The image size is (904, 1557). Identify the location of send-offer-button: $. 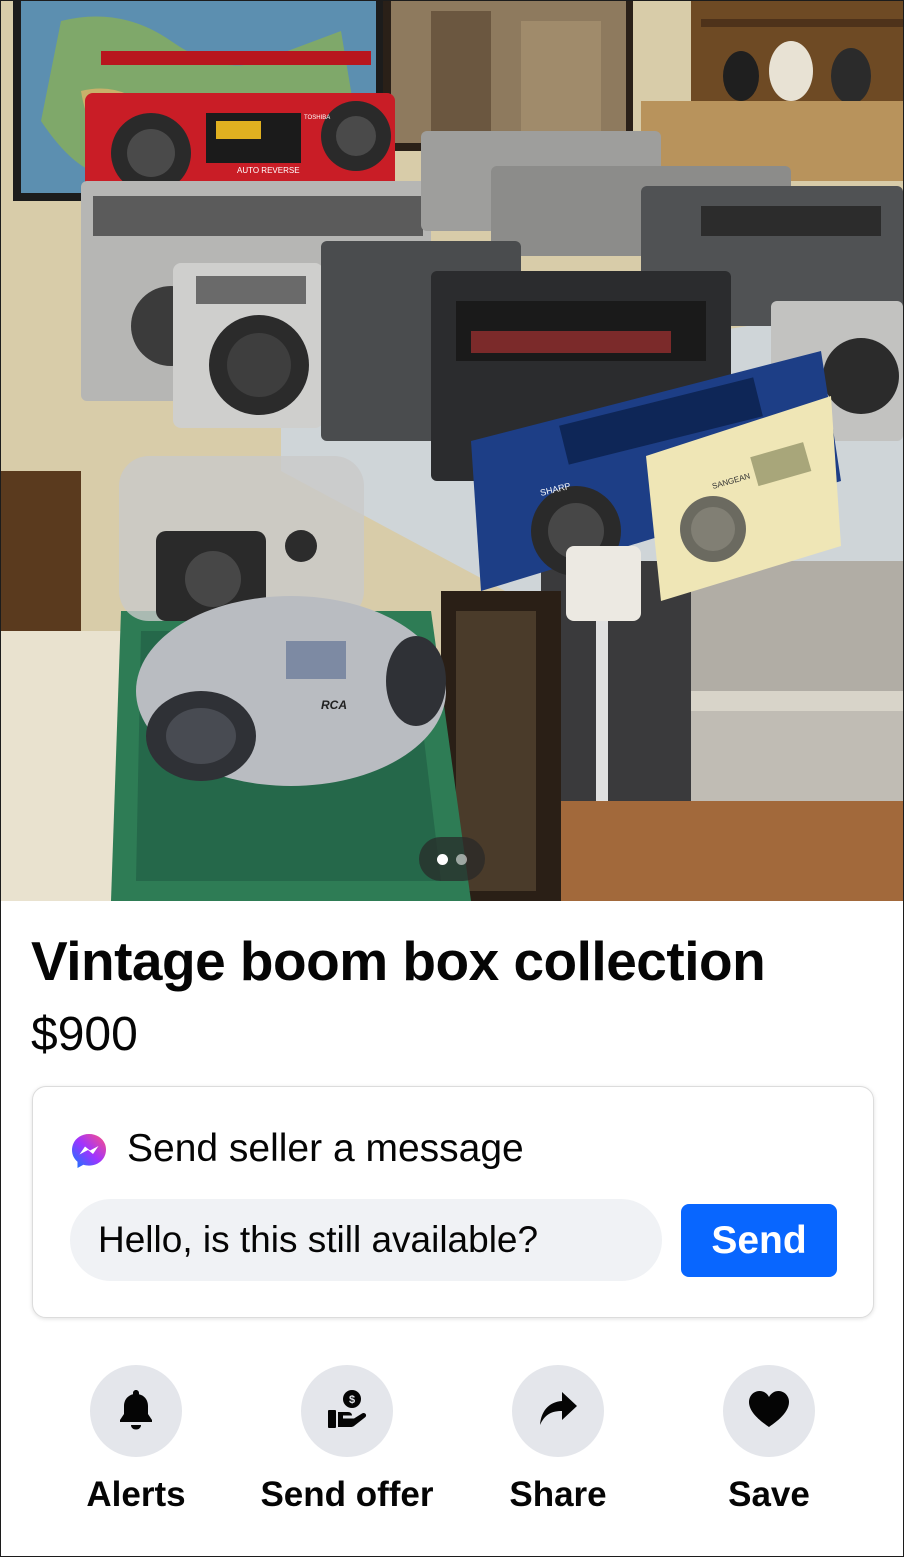
(347, 1411).